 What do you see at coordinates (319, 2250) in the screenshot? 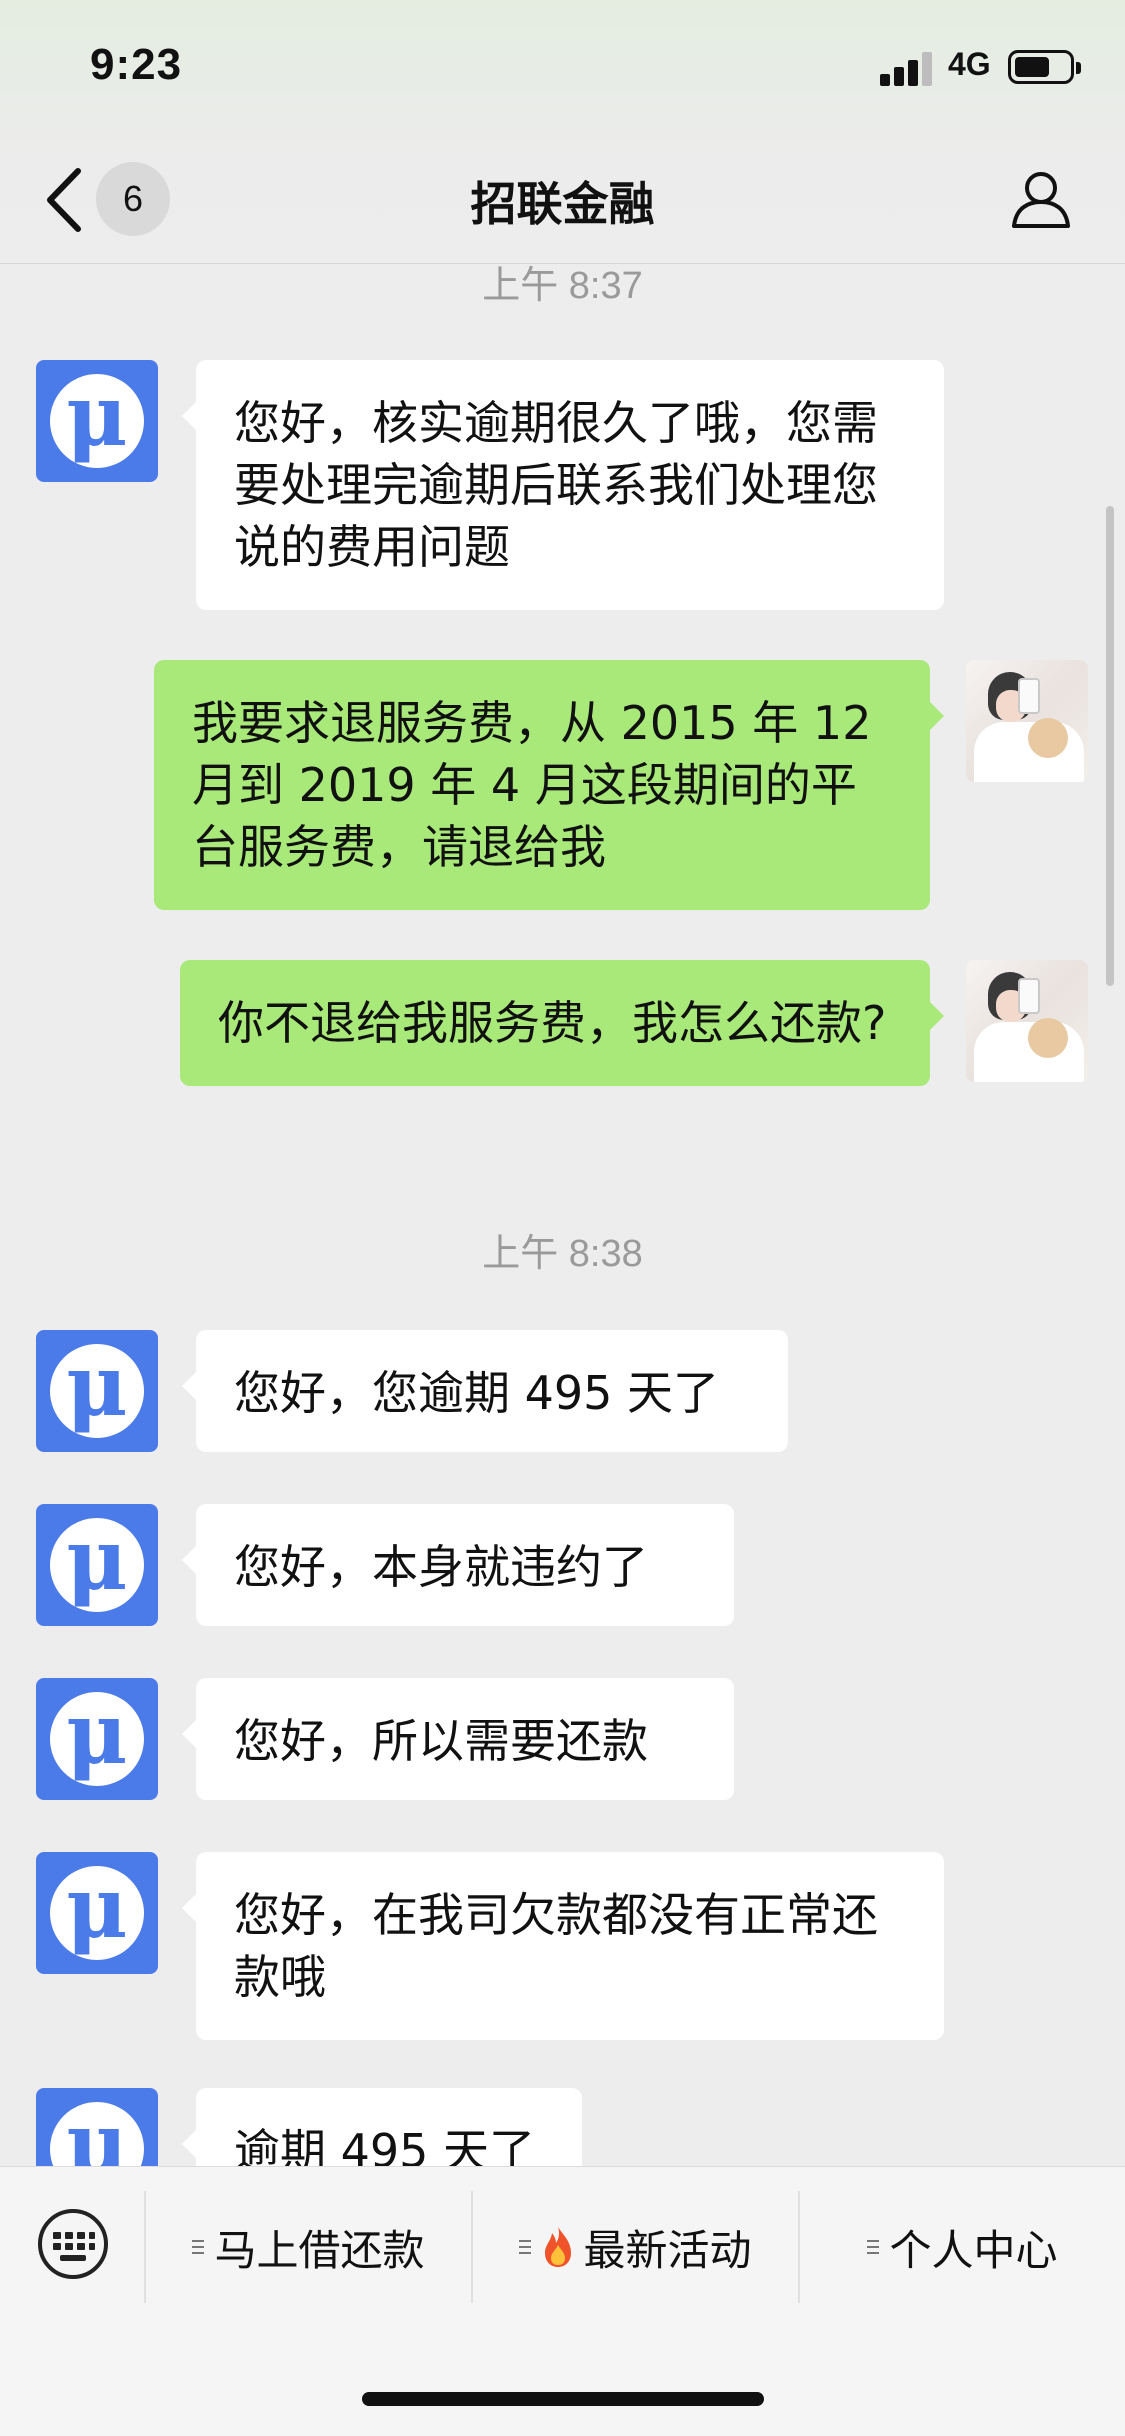
I see `menu-item-label: 马上借还款` at bounding box center [319, 2250].